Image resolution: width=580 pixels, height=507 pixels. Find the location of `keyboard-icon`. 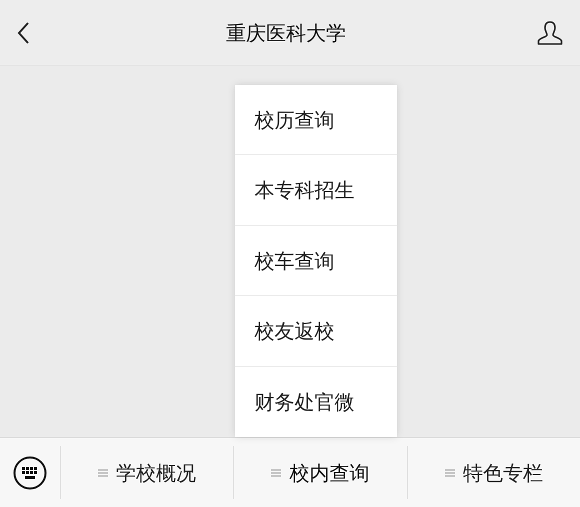

keyboard-icon is located at coordinates (30, 473).